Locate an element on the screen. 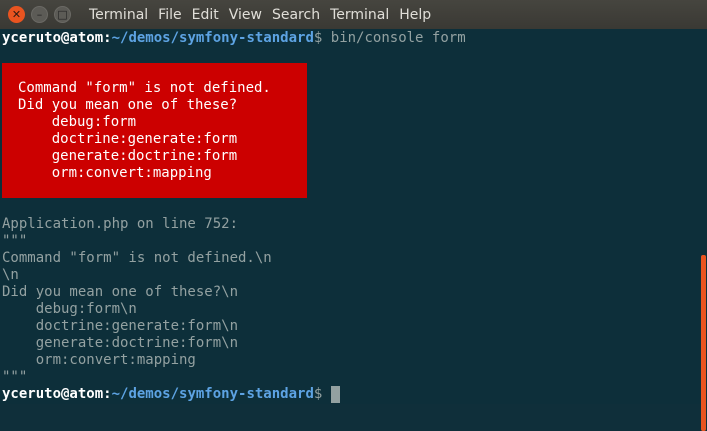  error-line: Command "form" is not defined. is located at coordinates (144, 88).